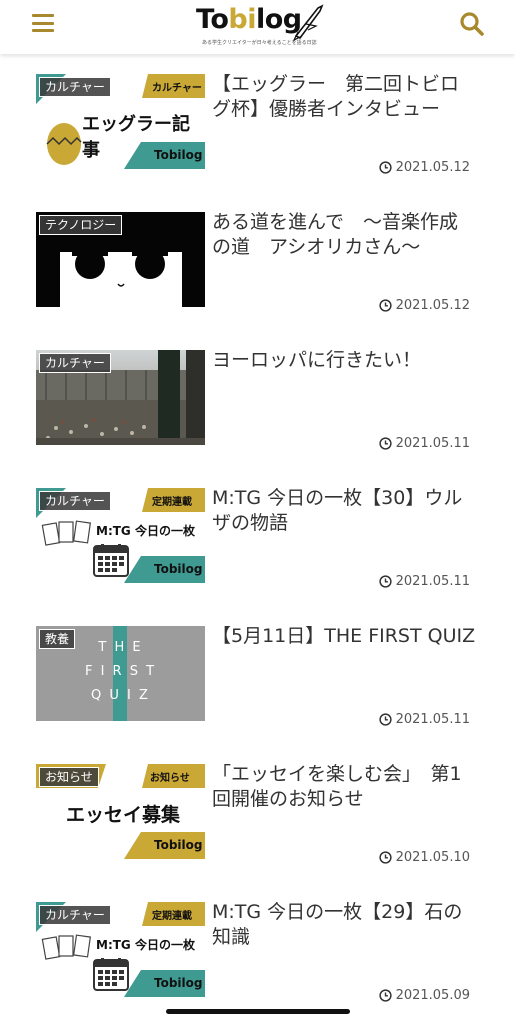  Describe the element at coordinates (177, 88) in the screenshot. I see `thumbnail-badge: カルチャー` at that location.